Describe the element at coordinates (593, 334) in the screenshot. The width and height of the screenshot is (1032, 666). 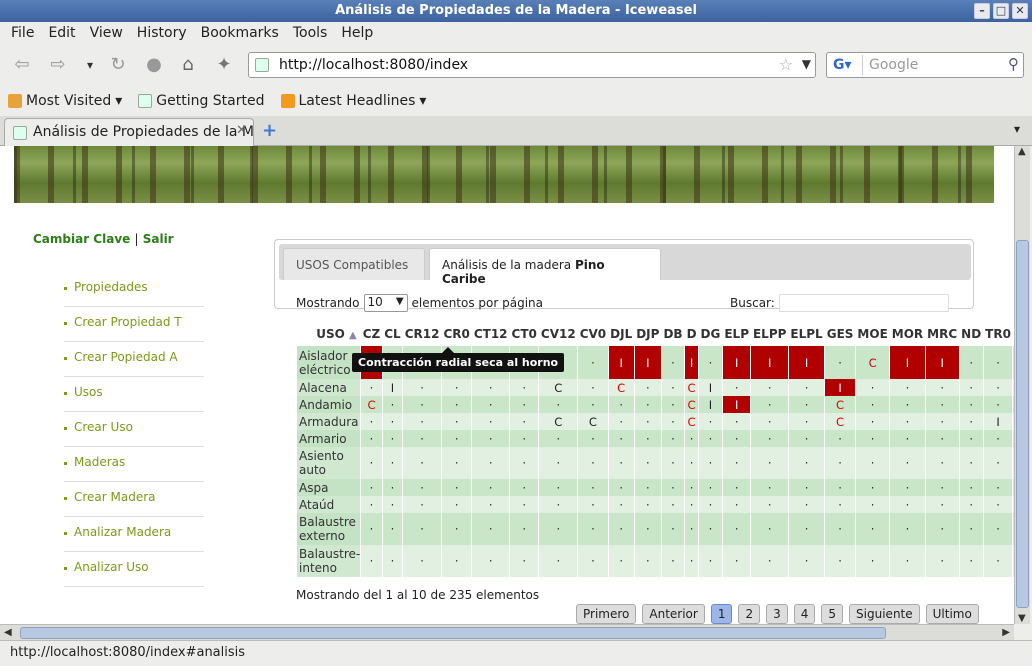
I see `column-header: CV0` at that location.